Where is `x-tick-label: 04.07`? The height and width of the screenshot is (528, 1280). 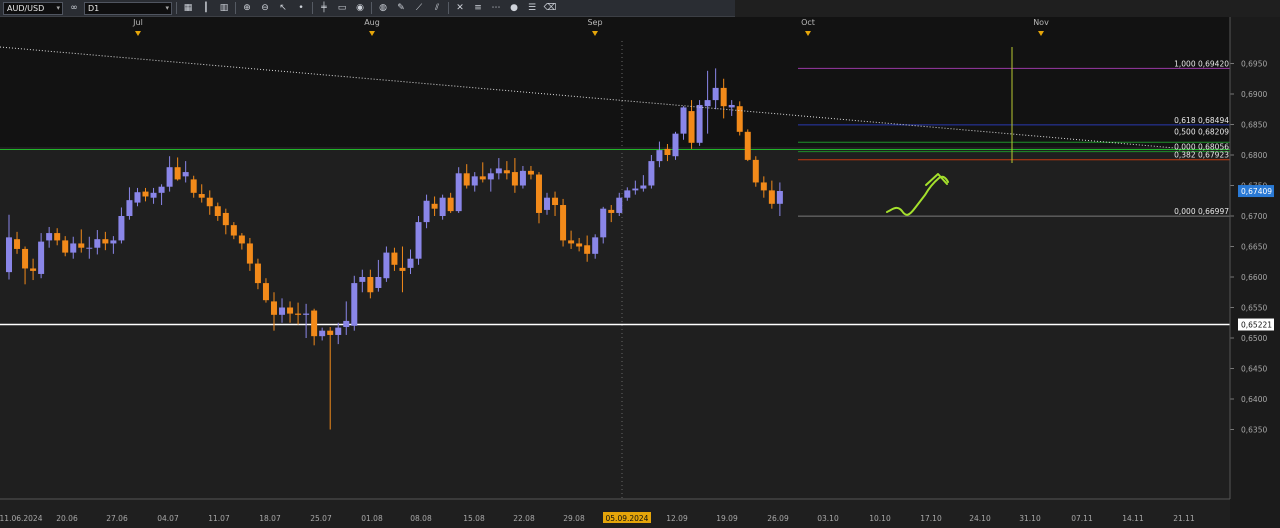 x-tick-label: 04.07 is located at coordinates (168, 518).